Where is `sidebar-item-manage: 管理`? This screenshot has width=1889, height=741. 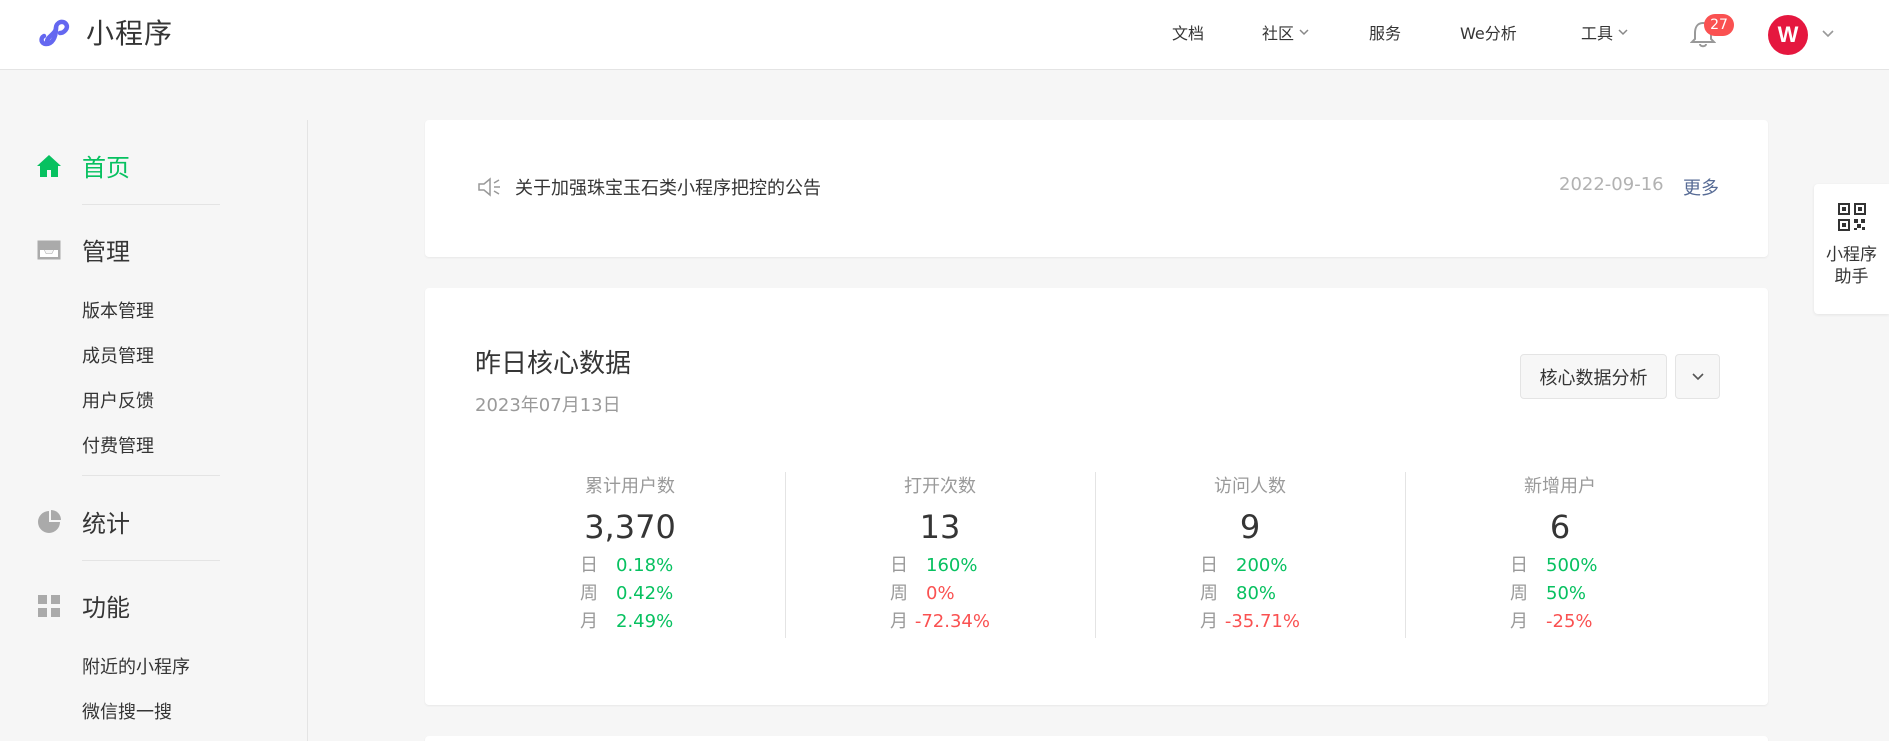
sidebar-item-manage: 管理 is located at coordinates (83, 249).